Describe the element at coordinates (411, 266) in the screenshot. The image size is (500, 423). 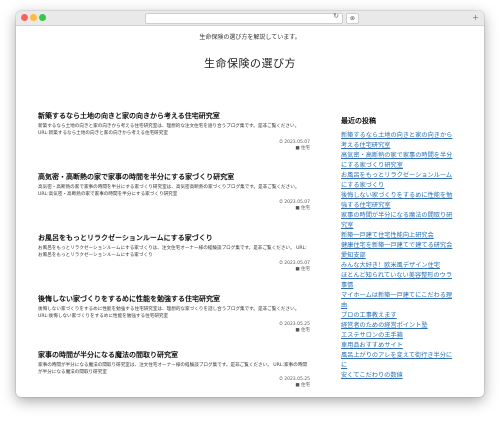
I see `recent-post-link: みんな大好き！欧米風デザイン住宅` at that location.